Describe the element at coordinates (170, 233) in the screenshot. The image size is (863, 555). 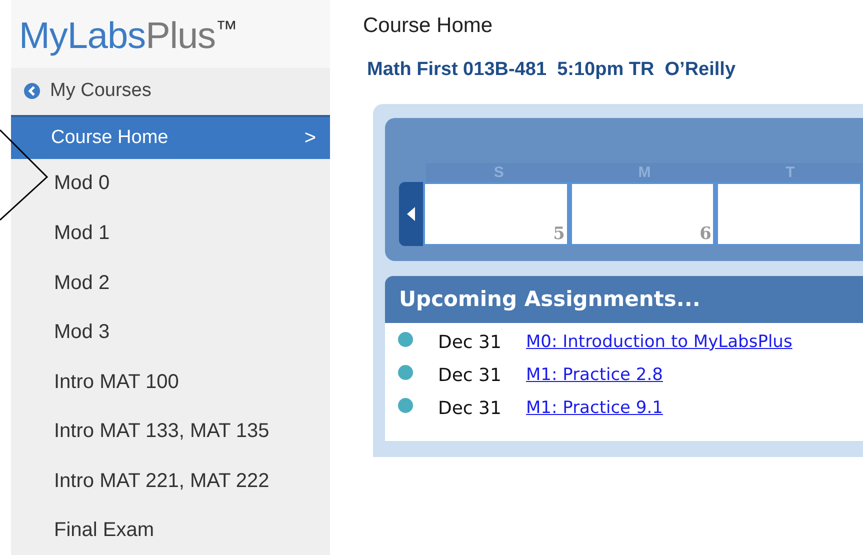
I see `sidebar-item: Mod 1` at that location.